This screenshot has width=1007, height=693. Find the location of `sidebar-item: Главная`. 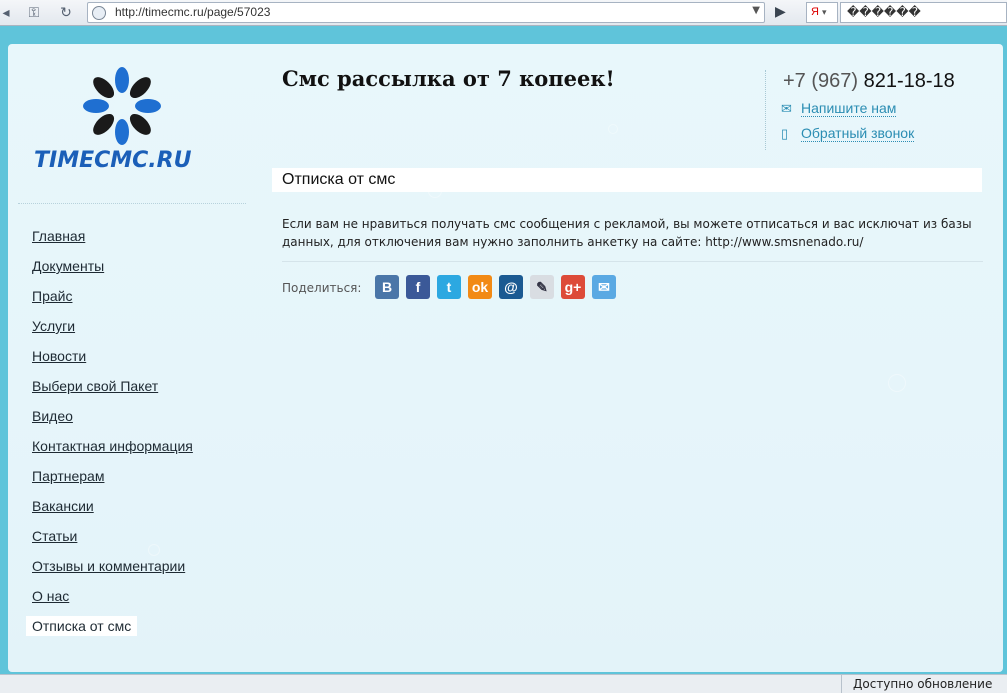

sidebar-item: Главная is located at coordinates (112, 241).